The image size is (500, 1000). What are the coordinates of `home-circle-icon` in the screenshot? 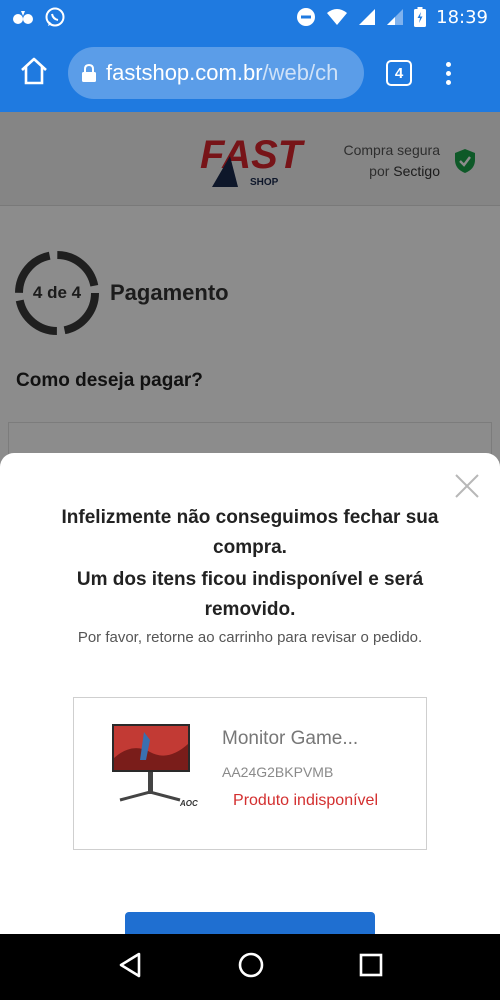 It's located at (251, 967).